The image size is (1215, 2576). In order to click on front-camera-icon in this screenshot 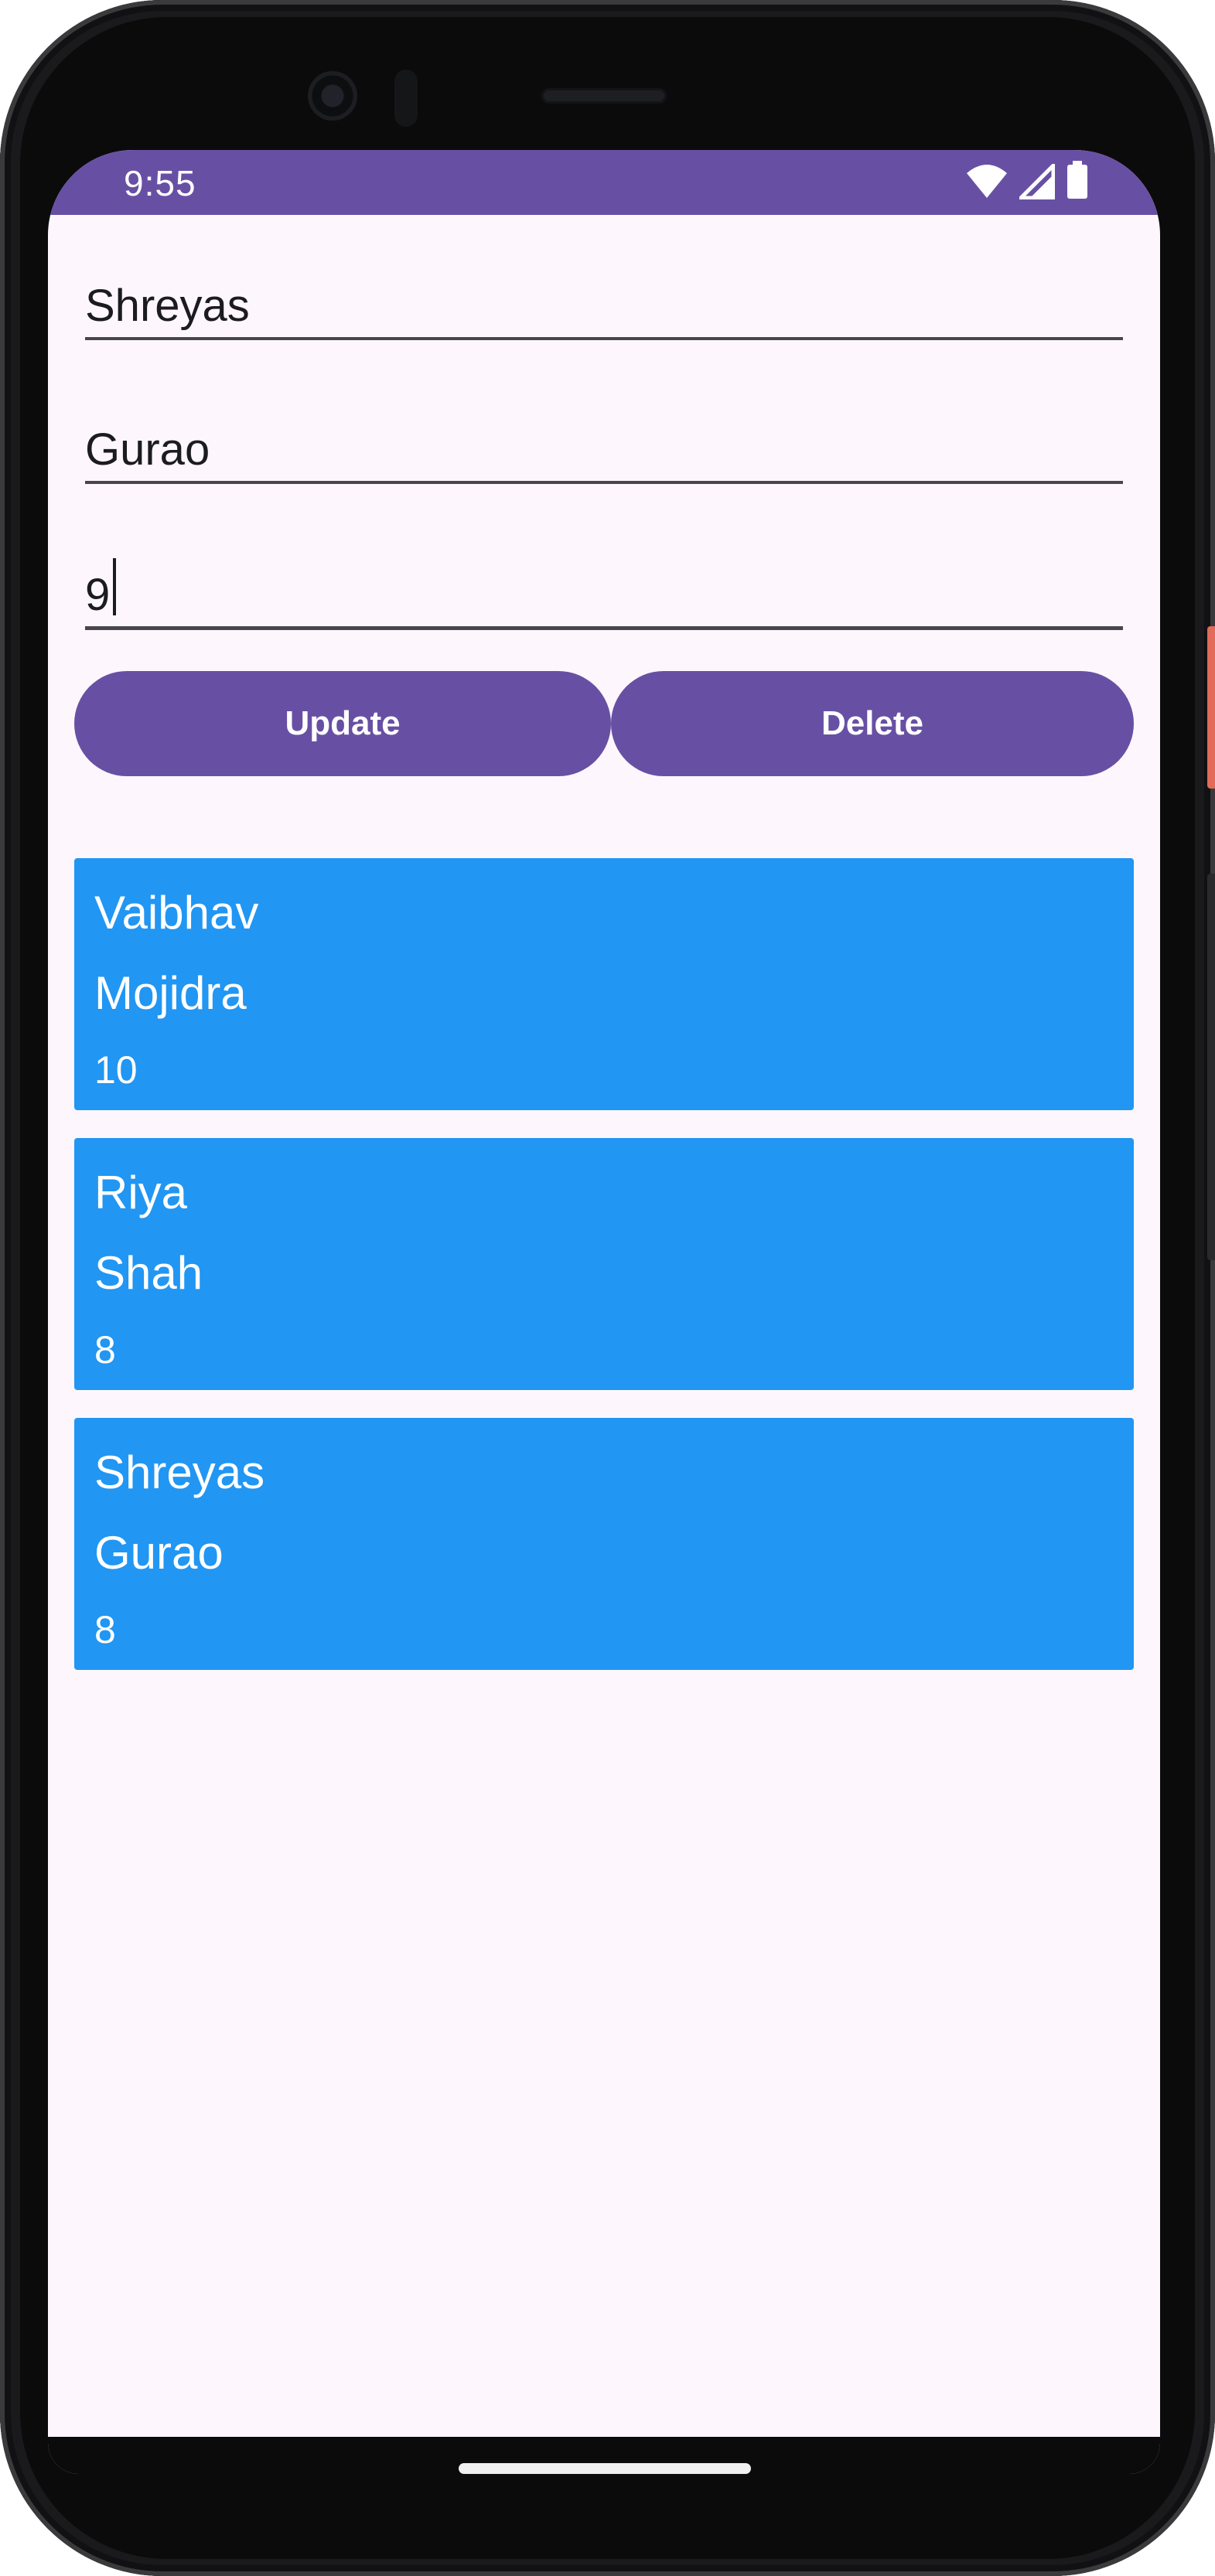, I will do `click(332, 96)`.